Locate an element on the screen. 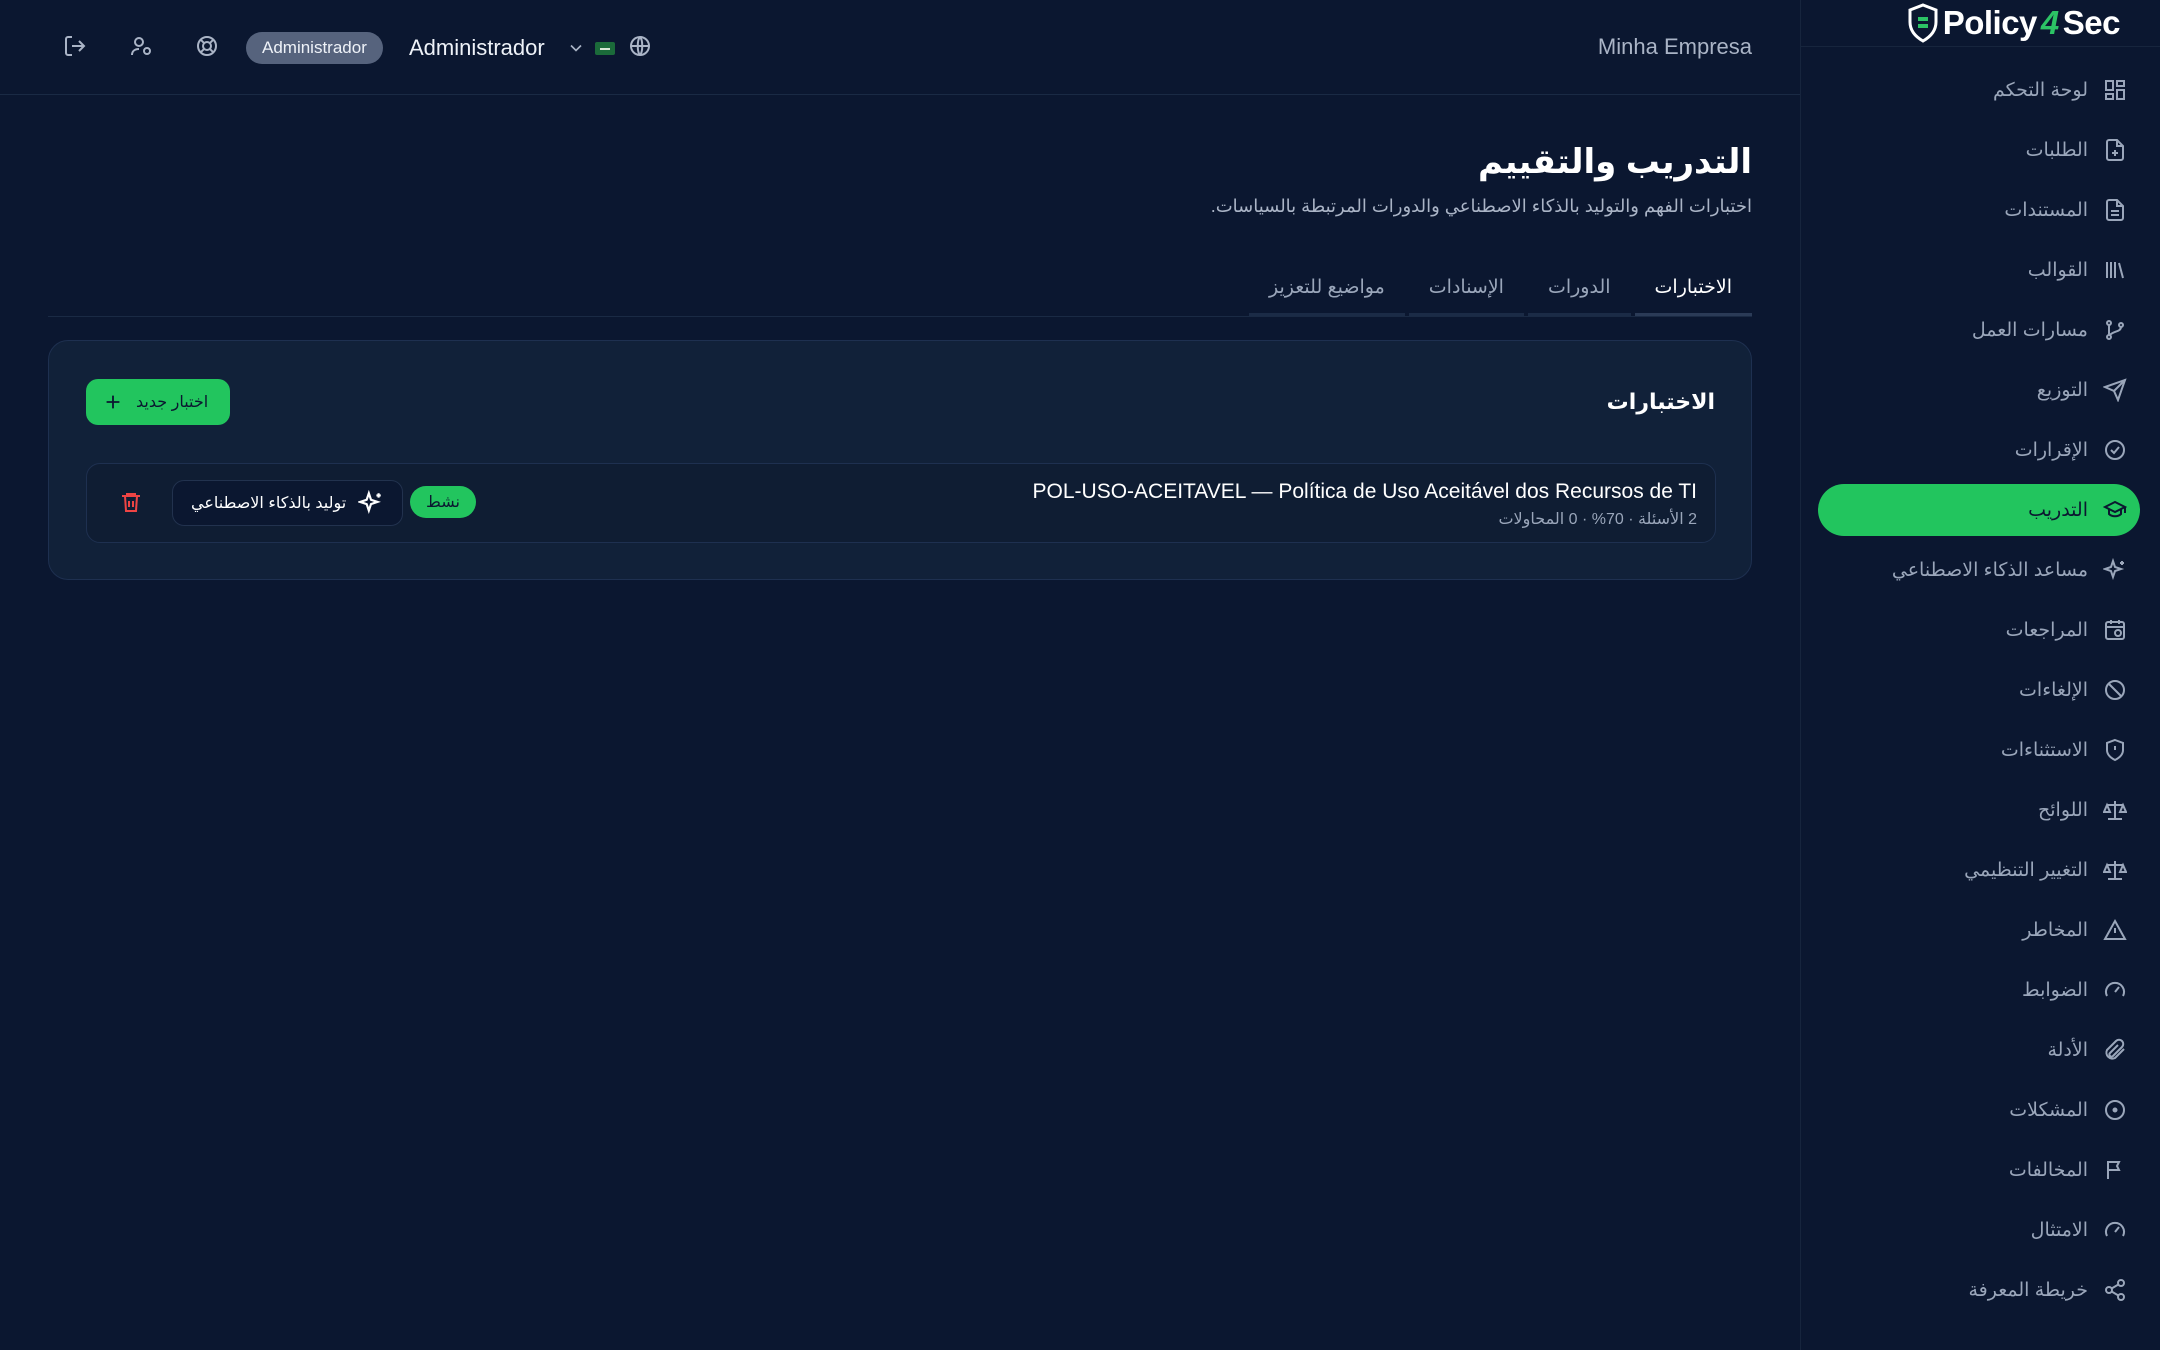 This screenshot has height=1350, width=2160. sidebar-item-workflows: مسارات العمل is located at coordinates (1979, 330).